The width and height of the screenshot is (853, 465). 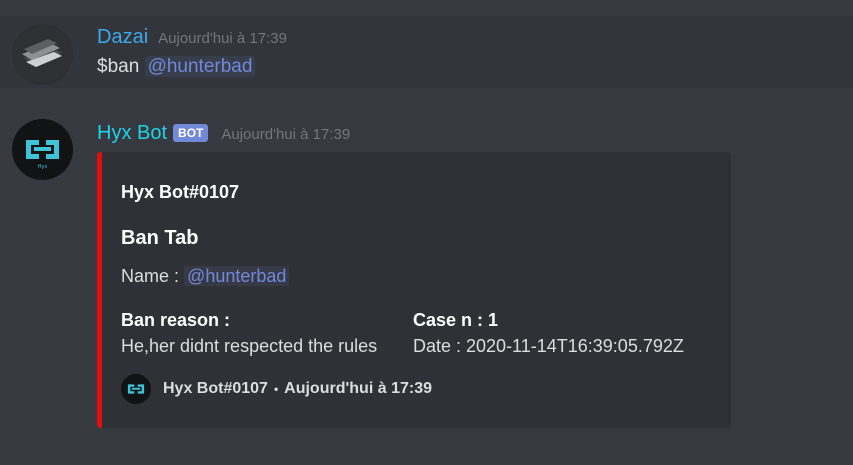 What do you see at coordinates (456, 320) in the screenshot?
I see `field-name: Case n : 1` at bounding box center [456, 320].